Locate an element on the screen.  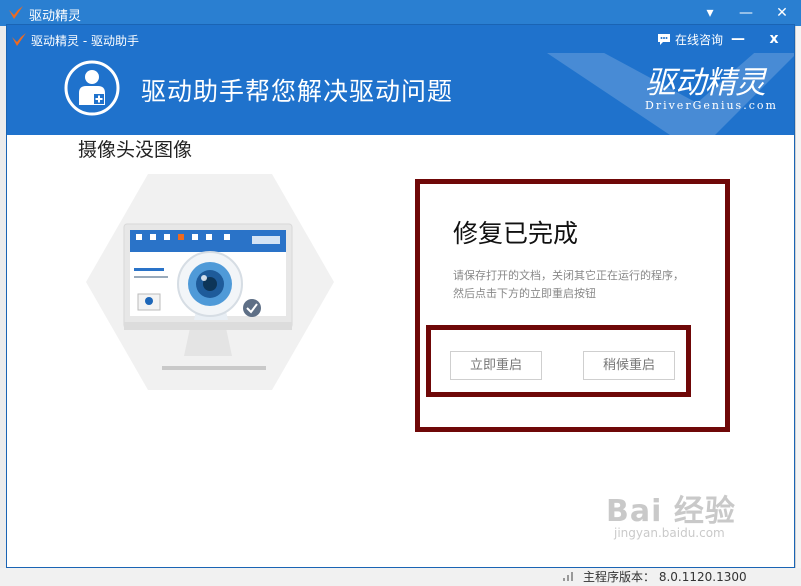
doctor-icon is located at coordinates (92, 88).